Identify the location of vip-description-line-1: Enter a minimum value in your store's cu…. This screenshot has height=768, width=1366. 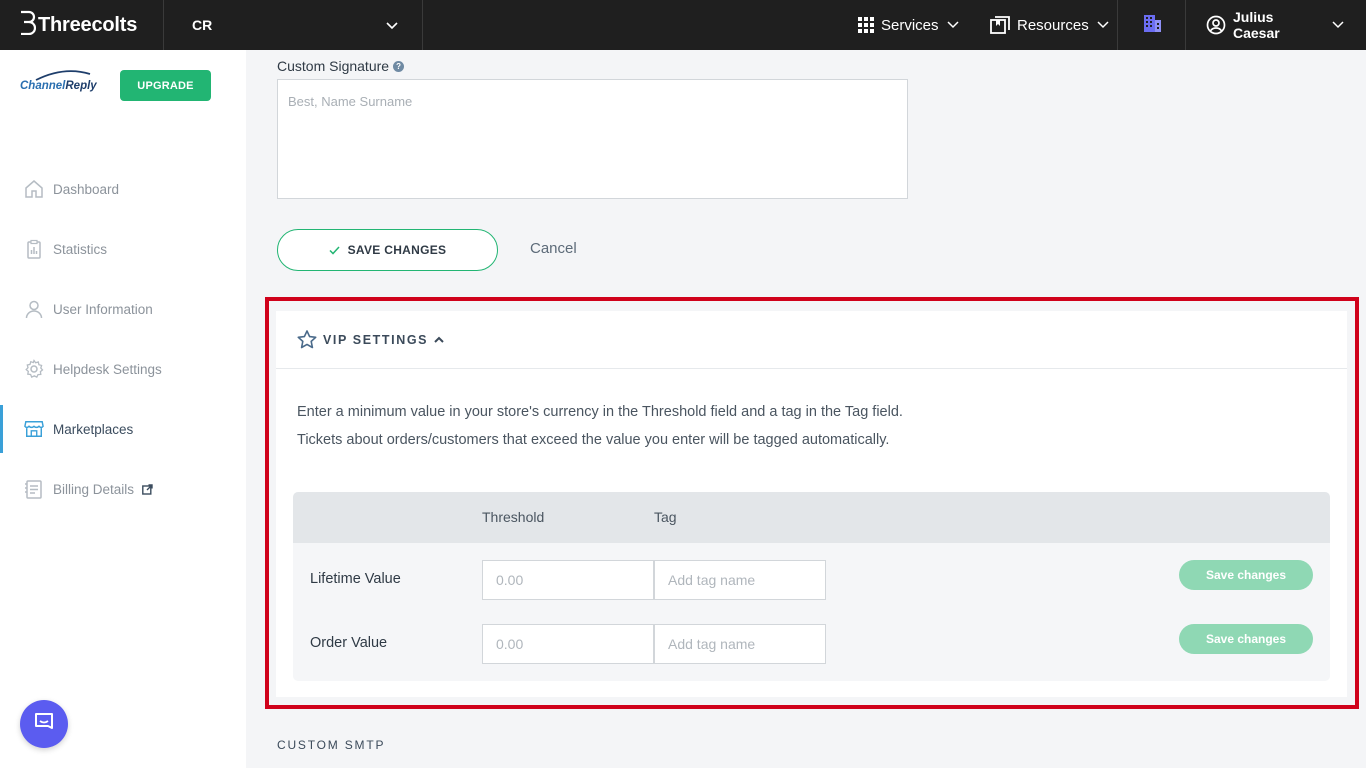
(600, 412).